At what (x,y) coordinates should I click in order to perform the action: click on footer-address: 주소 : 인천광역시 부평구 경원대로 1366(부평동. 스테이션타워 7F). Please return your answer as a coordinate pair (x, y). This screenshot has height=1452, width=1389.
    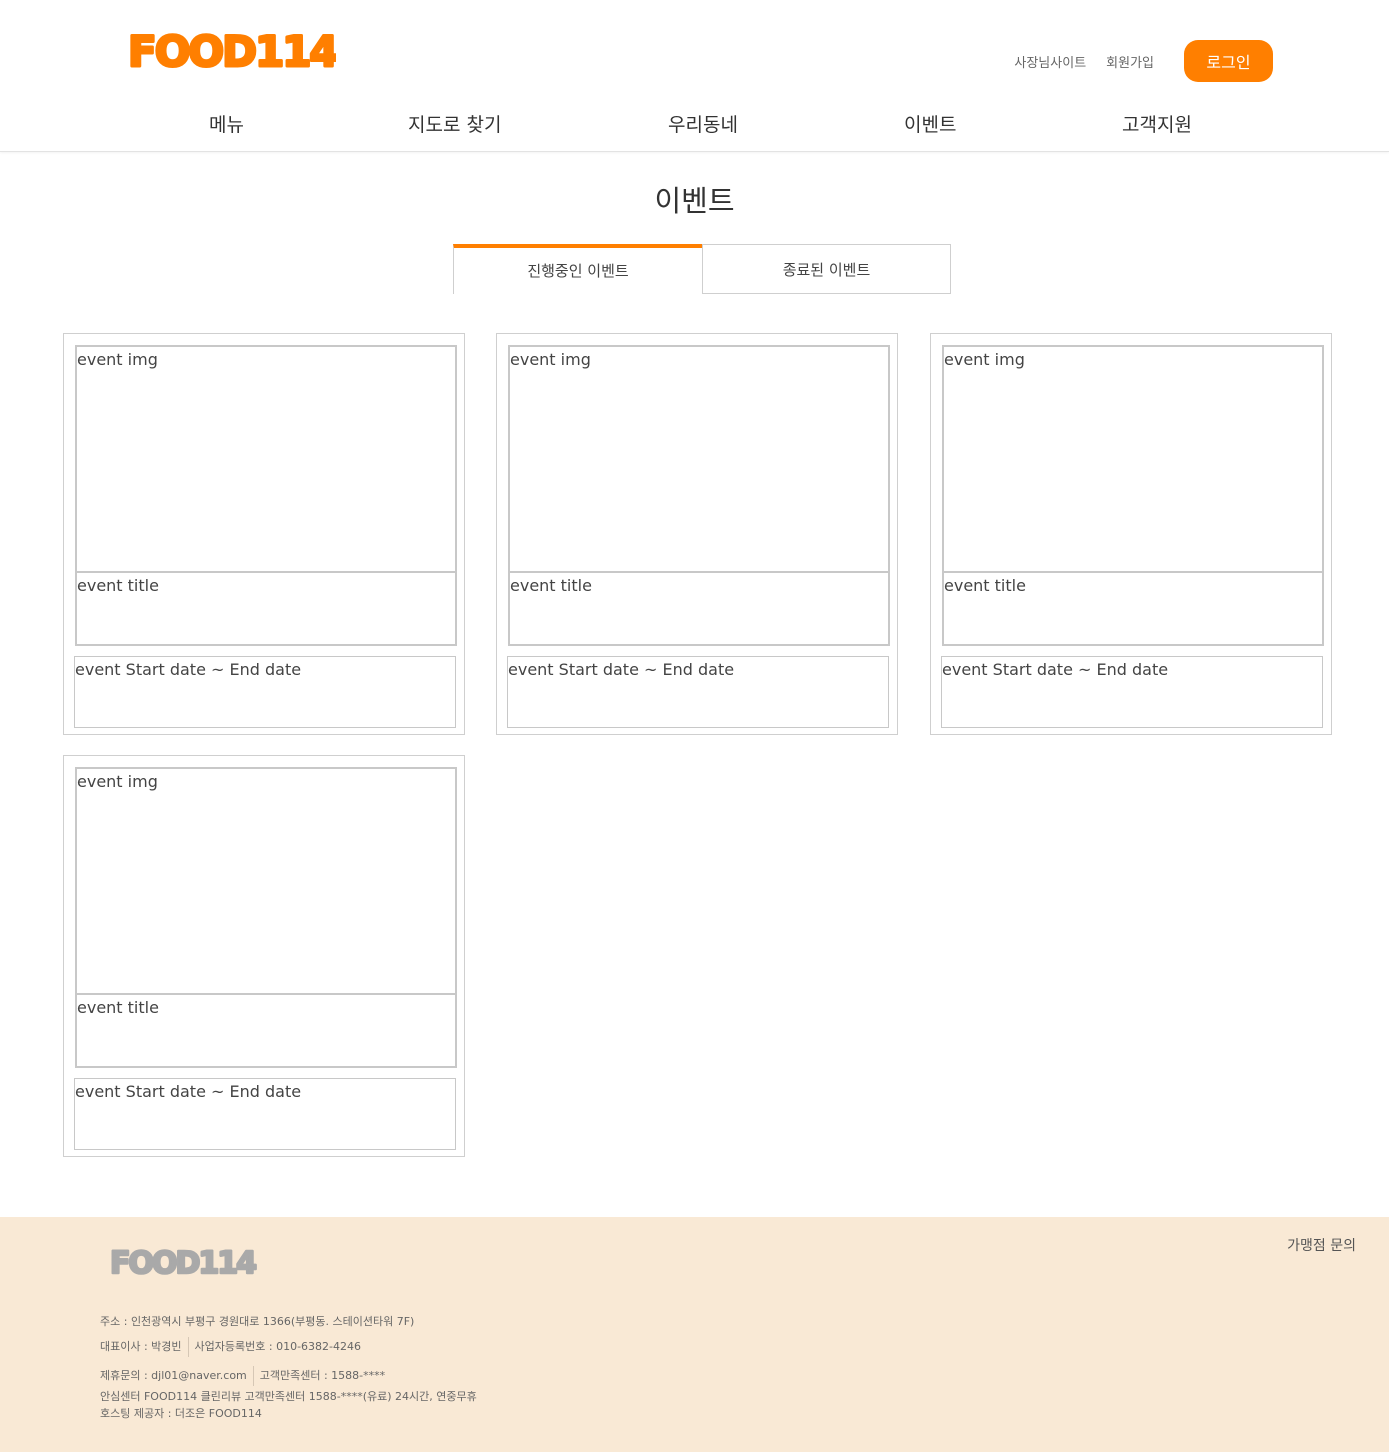
    Looking at the image, I should click on (257, 1321).